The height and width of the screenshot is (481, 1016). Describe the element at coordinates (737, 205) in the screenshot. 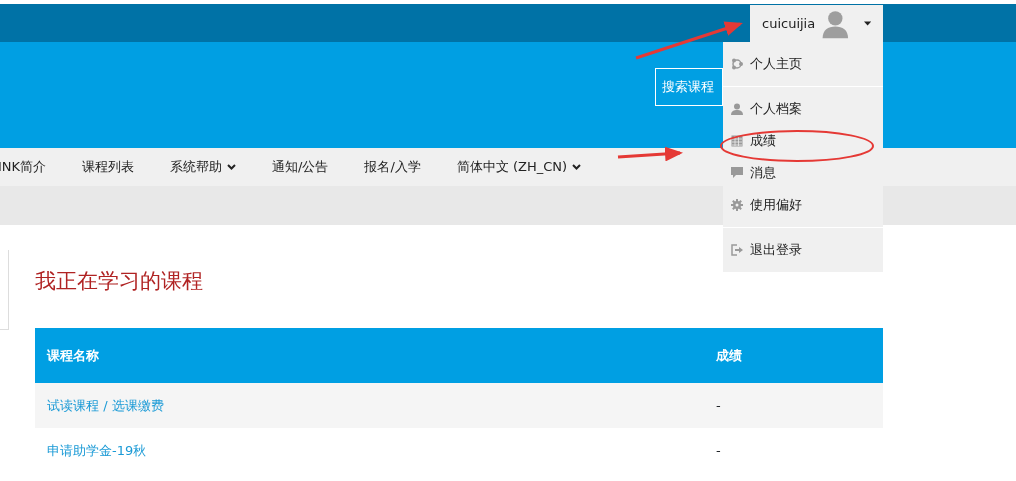

I see `gear-icon` at that location.